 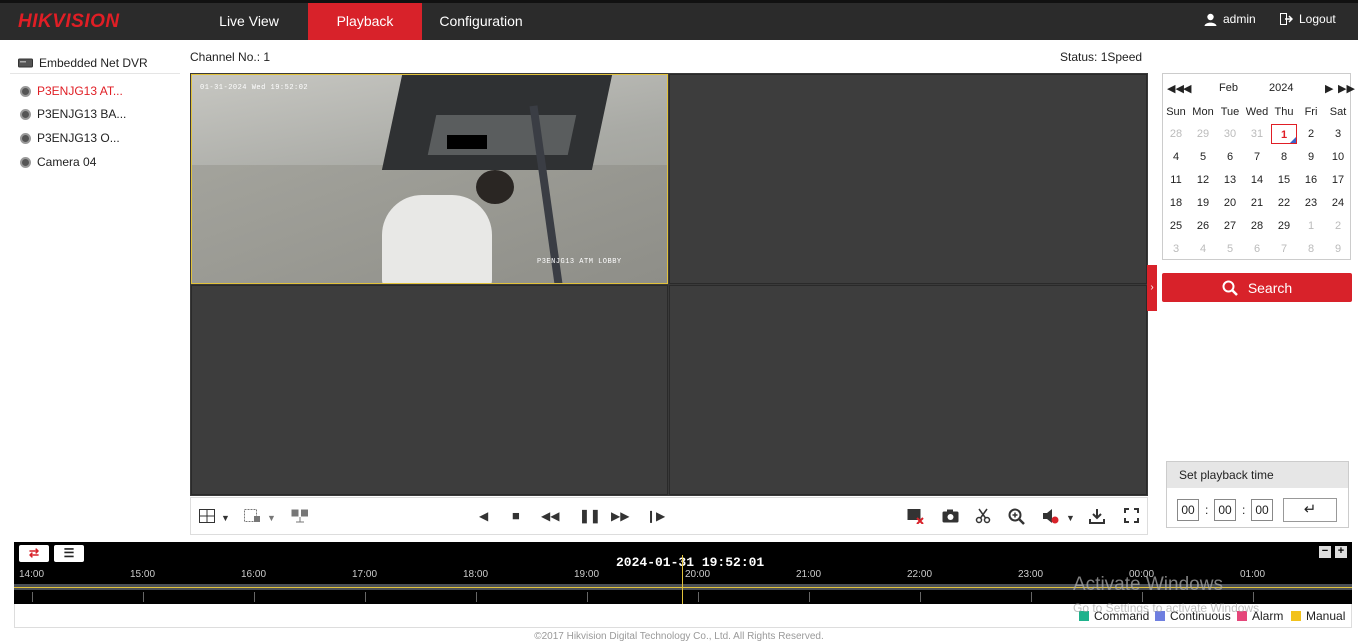 I want to click on logout-button: Logout, so click(x=1308, y=19).